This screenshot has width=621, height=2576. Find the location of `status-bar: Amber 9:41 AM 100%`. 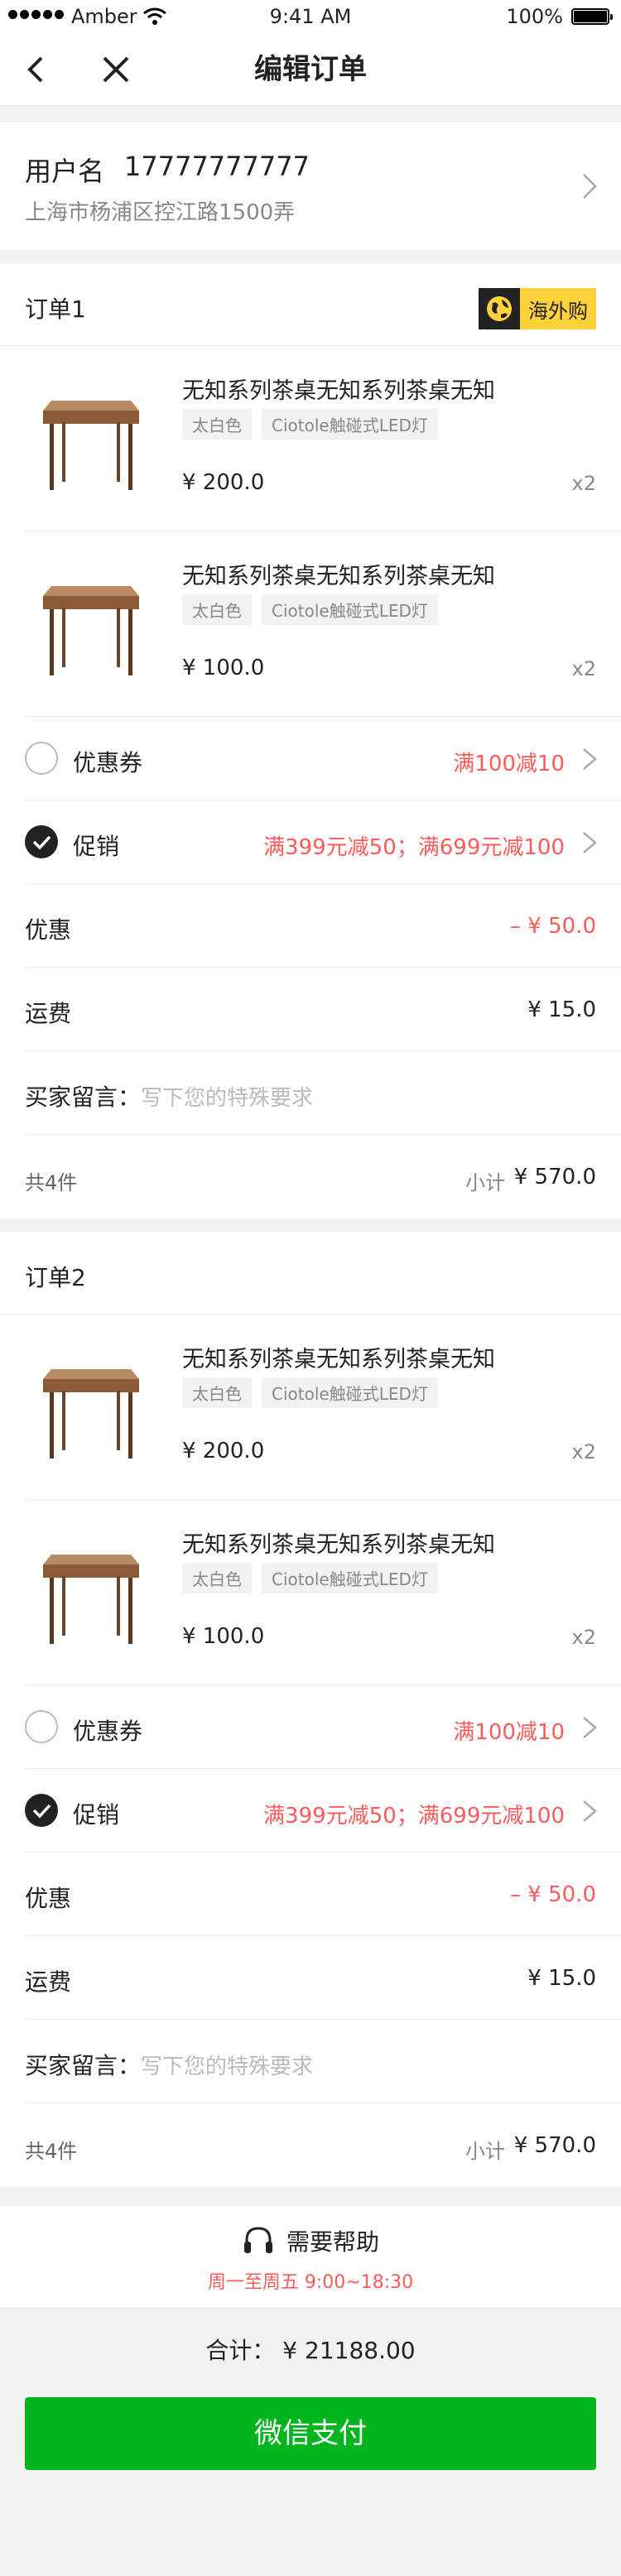

status-bar: Amber 9:41 AM 100% is located at coordinates (310, 16).